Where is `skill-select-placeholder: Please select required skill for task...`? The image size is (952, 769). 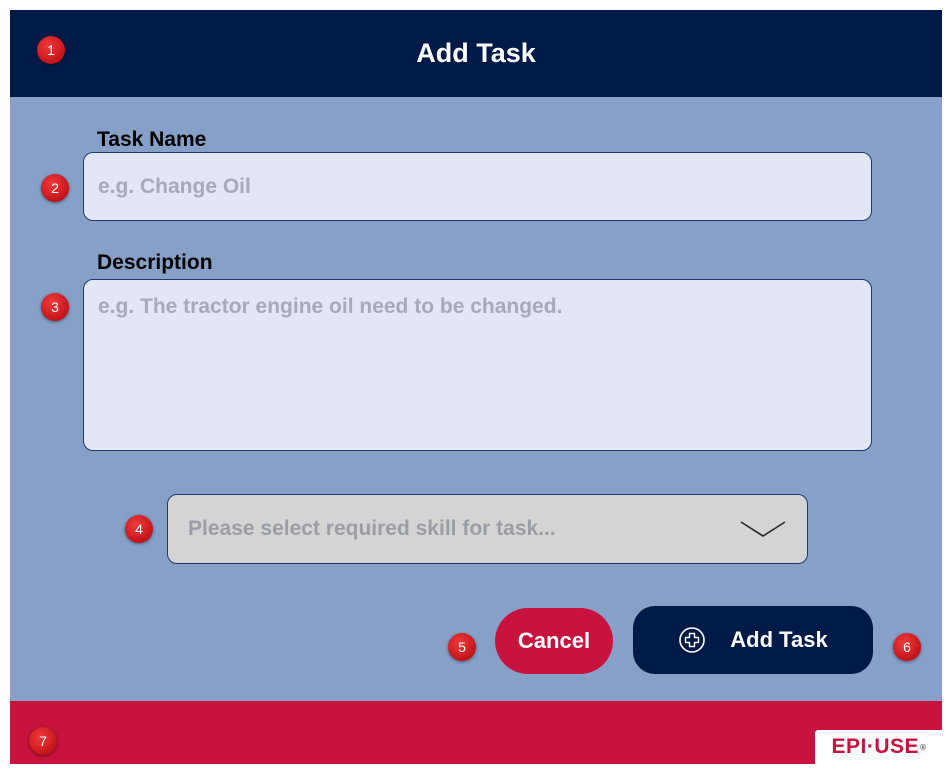
skill-select-placeholder: Please select required skill for task... is located at coordinates (372, 528).